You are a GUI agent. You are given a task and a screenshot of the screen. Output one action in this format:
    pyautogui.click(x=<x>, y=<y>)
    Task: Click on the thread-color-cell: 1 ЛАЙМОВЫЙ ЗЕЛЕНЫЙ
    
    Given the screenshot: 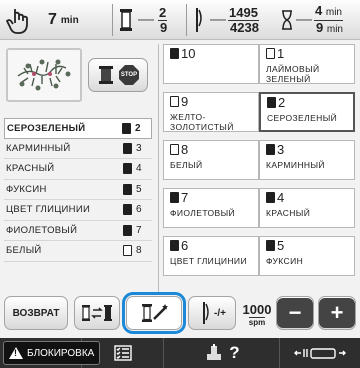 What is the action you would take?
    pyautogui.click(x=307, y=64)
    